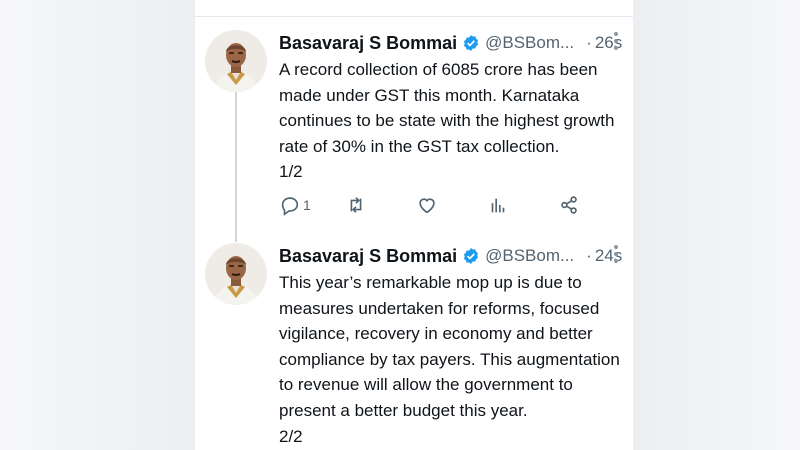 The image size is (800, 450). Describe the element at coordinates (430, 282) in the screenshot. I see `tweet-text-line: This year’s remarkable mop up is due to` at that location.